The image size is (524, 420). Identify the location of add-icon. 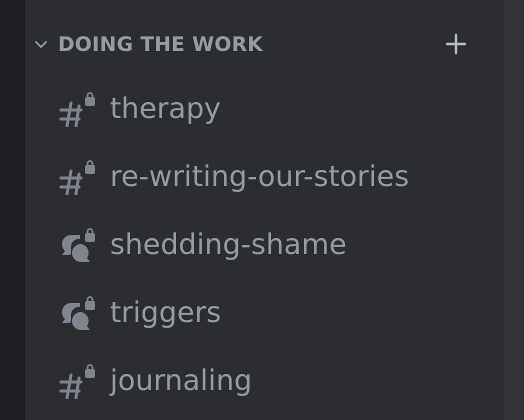
(456, 44).